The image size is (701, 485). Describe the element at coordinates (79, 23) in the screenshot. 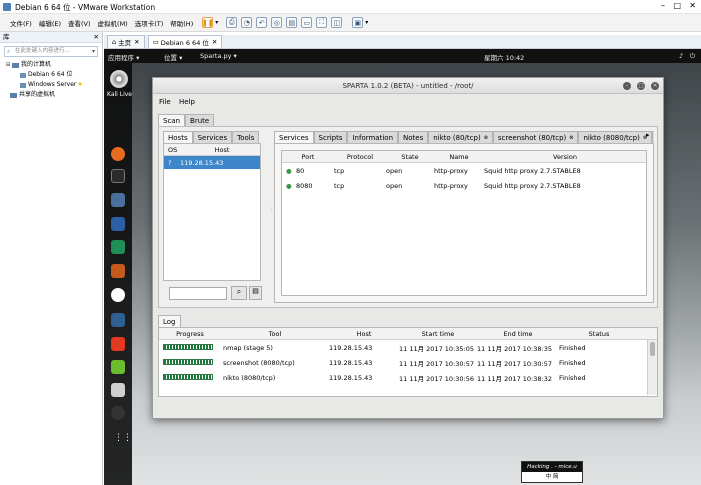

I see `menu-view: 查看(V)` at that location.